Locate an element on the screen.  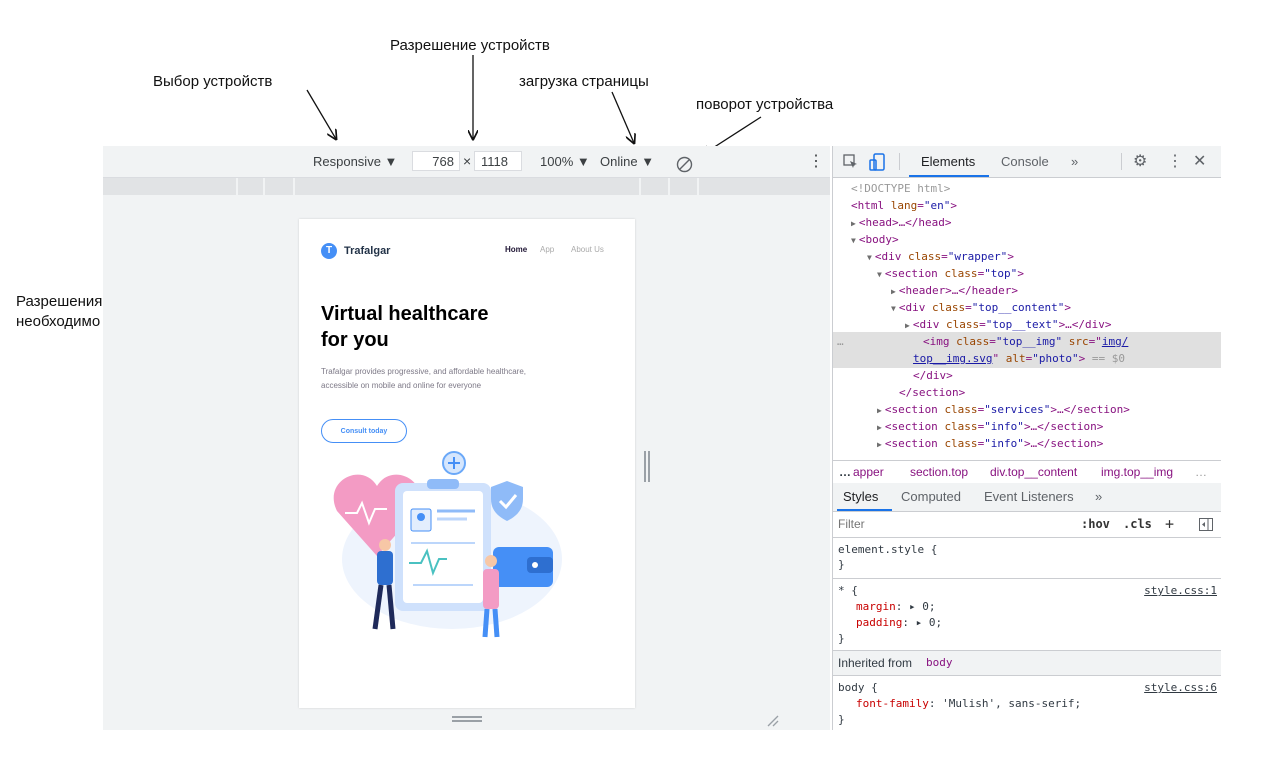
breadcrumb-item: apper is located at coordinates (868, 472).